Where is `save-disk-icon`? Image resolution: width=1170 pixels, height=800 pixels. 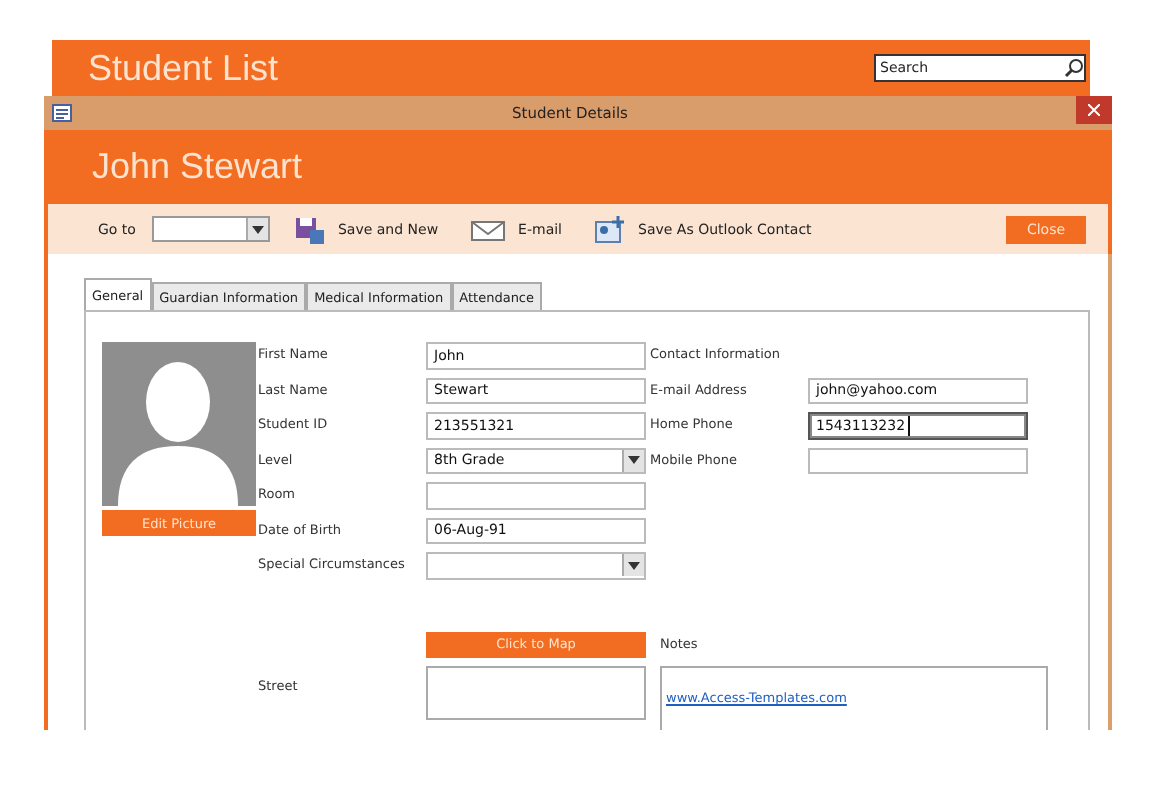
save-disk-icon is located at coordinates (309, 229).